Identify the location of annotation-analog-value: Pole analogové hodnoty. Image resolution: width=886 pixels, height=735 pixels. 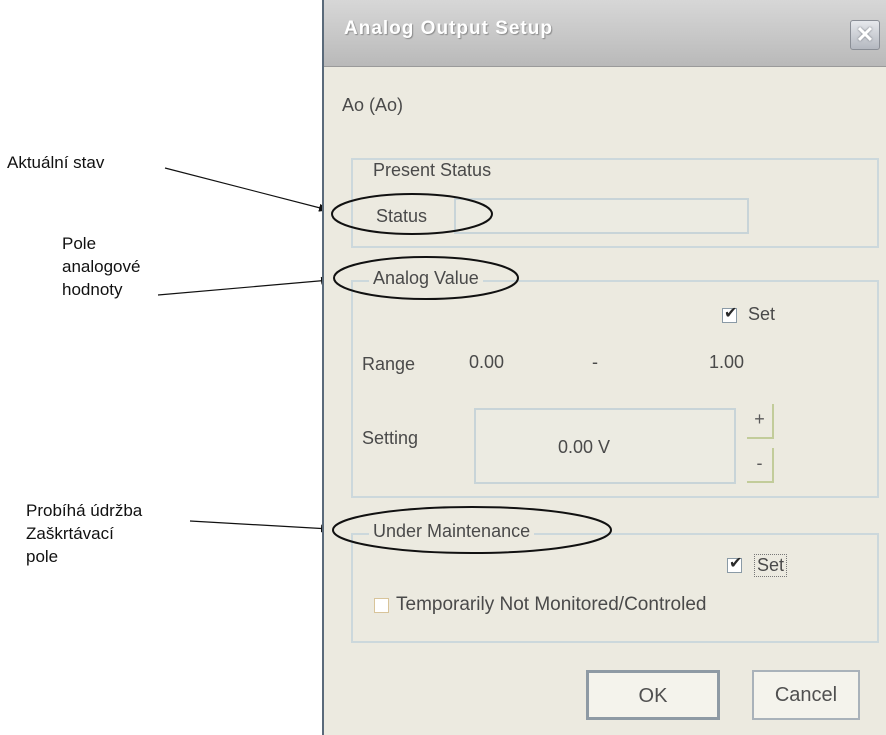
(101, 266).